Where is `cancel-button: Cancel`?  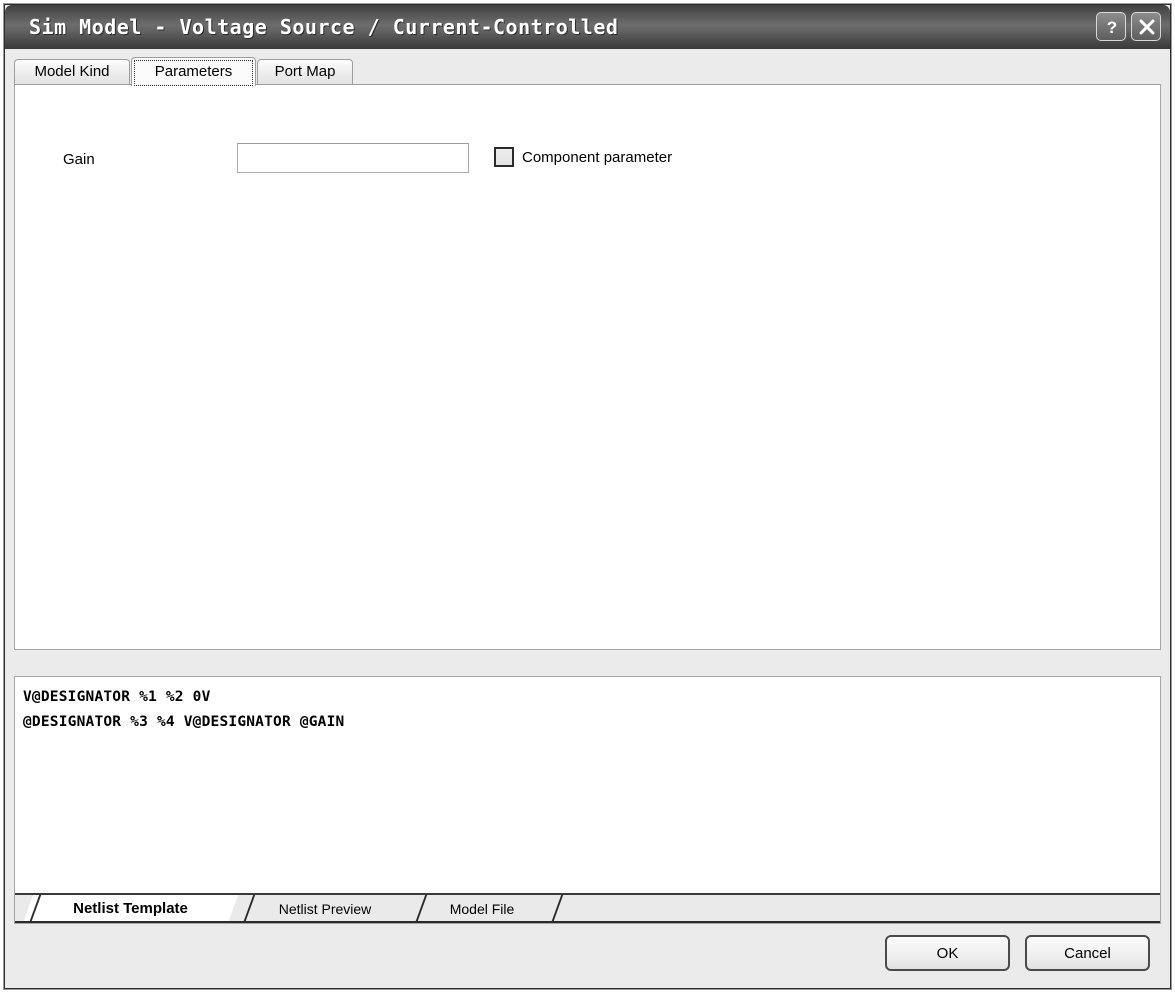 cancel-button: Cancel is located at coordinates (1087, 953).